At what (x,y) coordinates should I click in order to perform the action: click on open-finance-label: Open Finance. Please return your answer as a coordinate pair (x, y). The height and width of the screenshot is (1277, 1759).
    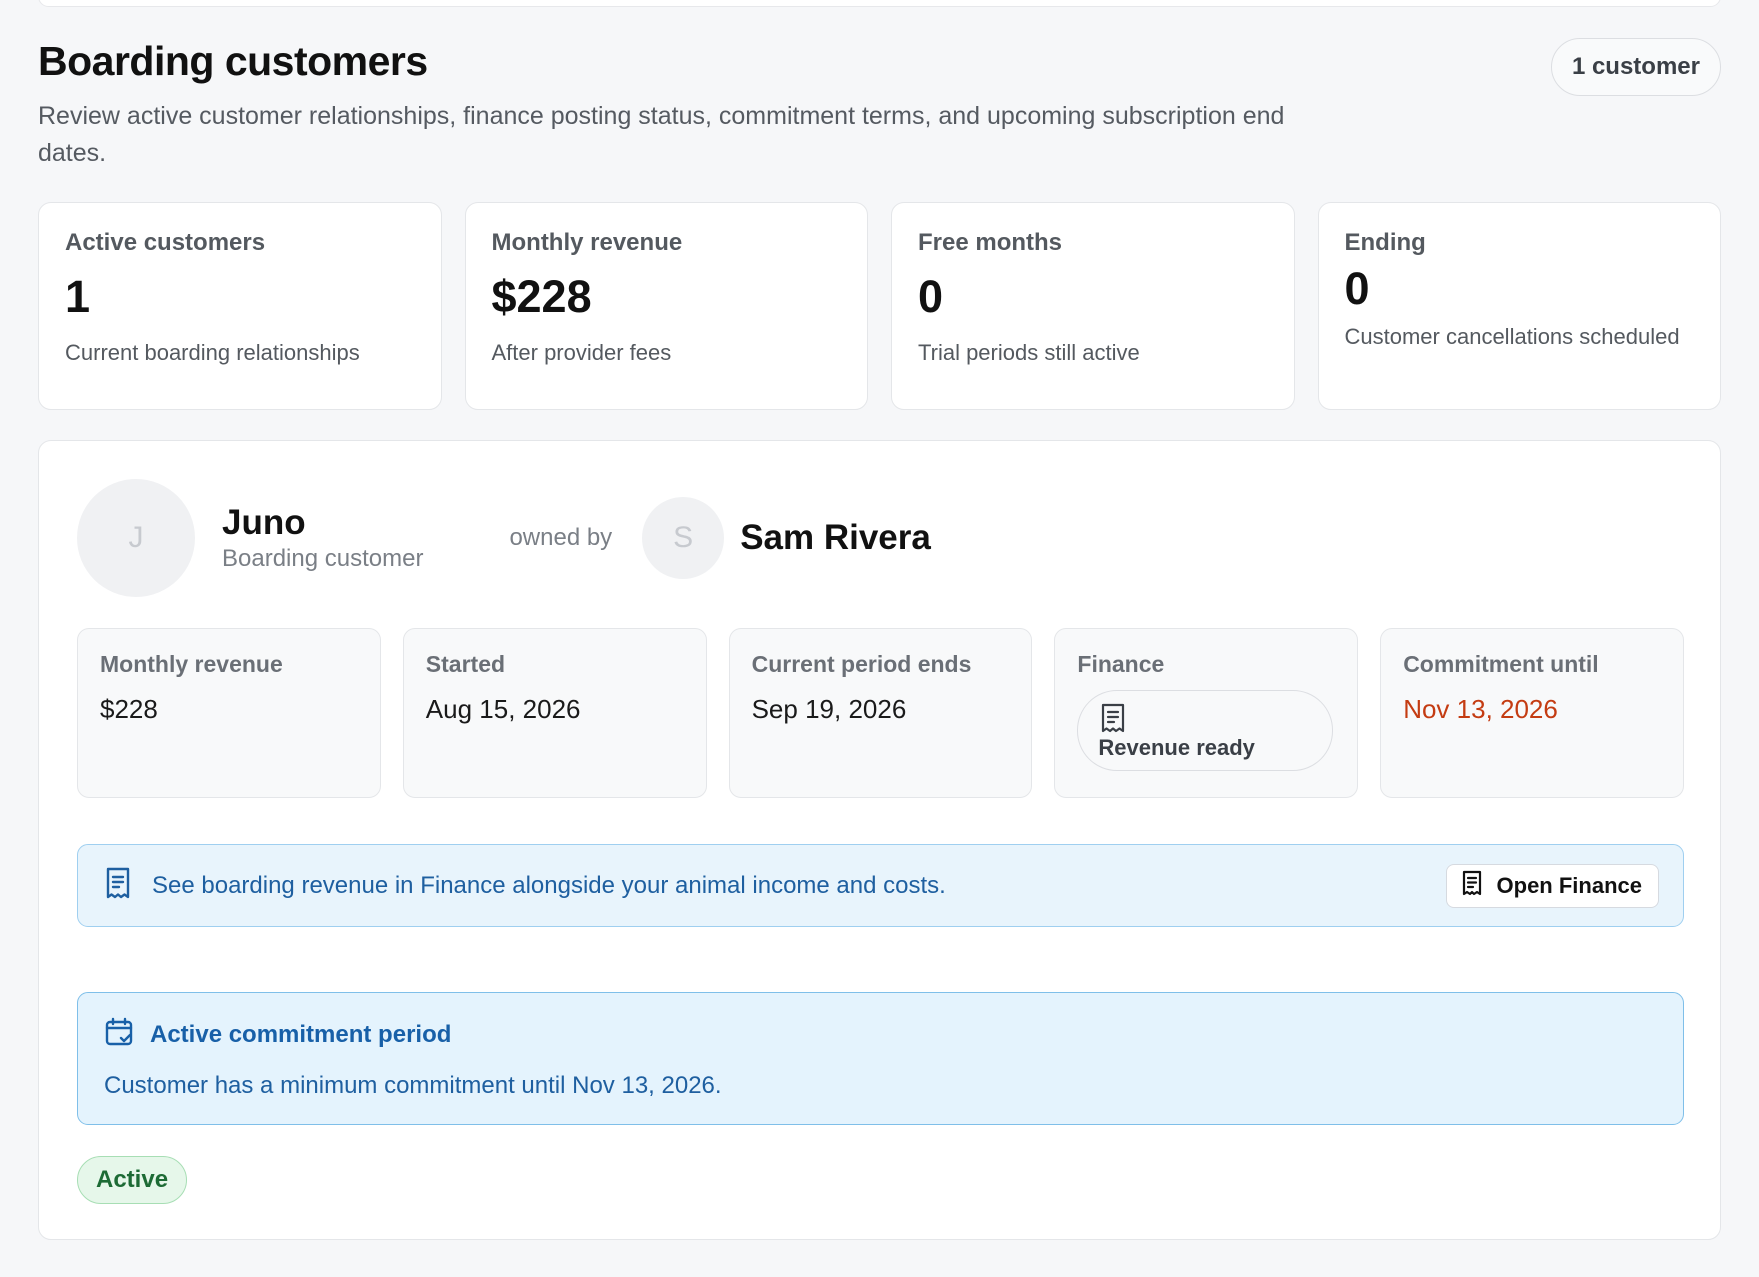
    Looking at the image, I should click on (1569, 885).